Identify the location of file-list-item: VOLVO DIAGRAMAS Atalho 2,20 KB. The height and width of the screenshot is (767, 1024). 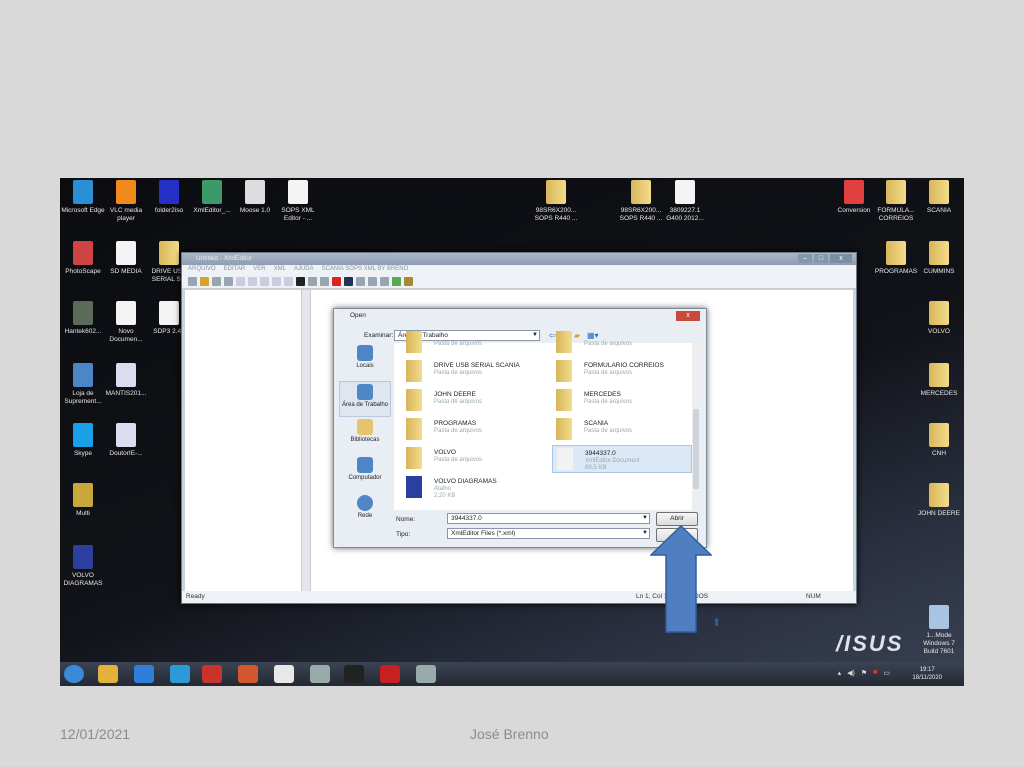
(472, 488).